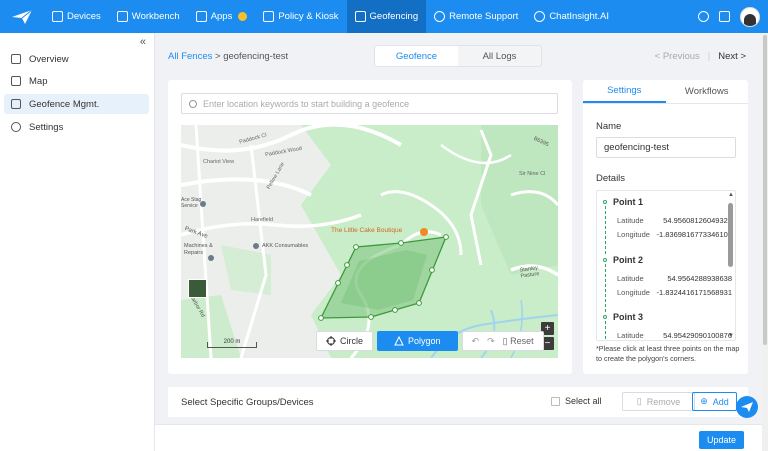  What do you see at coordinates (143, 42) in the screenshot?
I see `collapse-sidebar-icon: «` at bounding box center [143, 42].